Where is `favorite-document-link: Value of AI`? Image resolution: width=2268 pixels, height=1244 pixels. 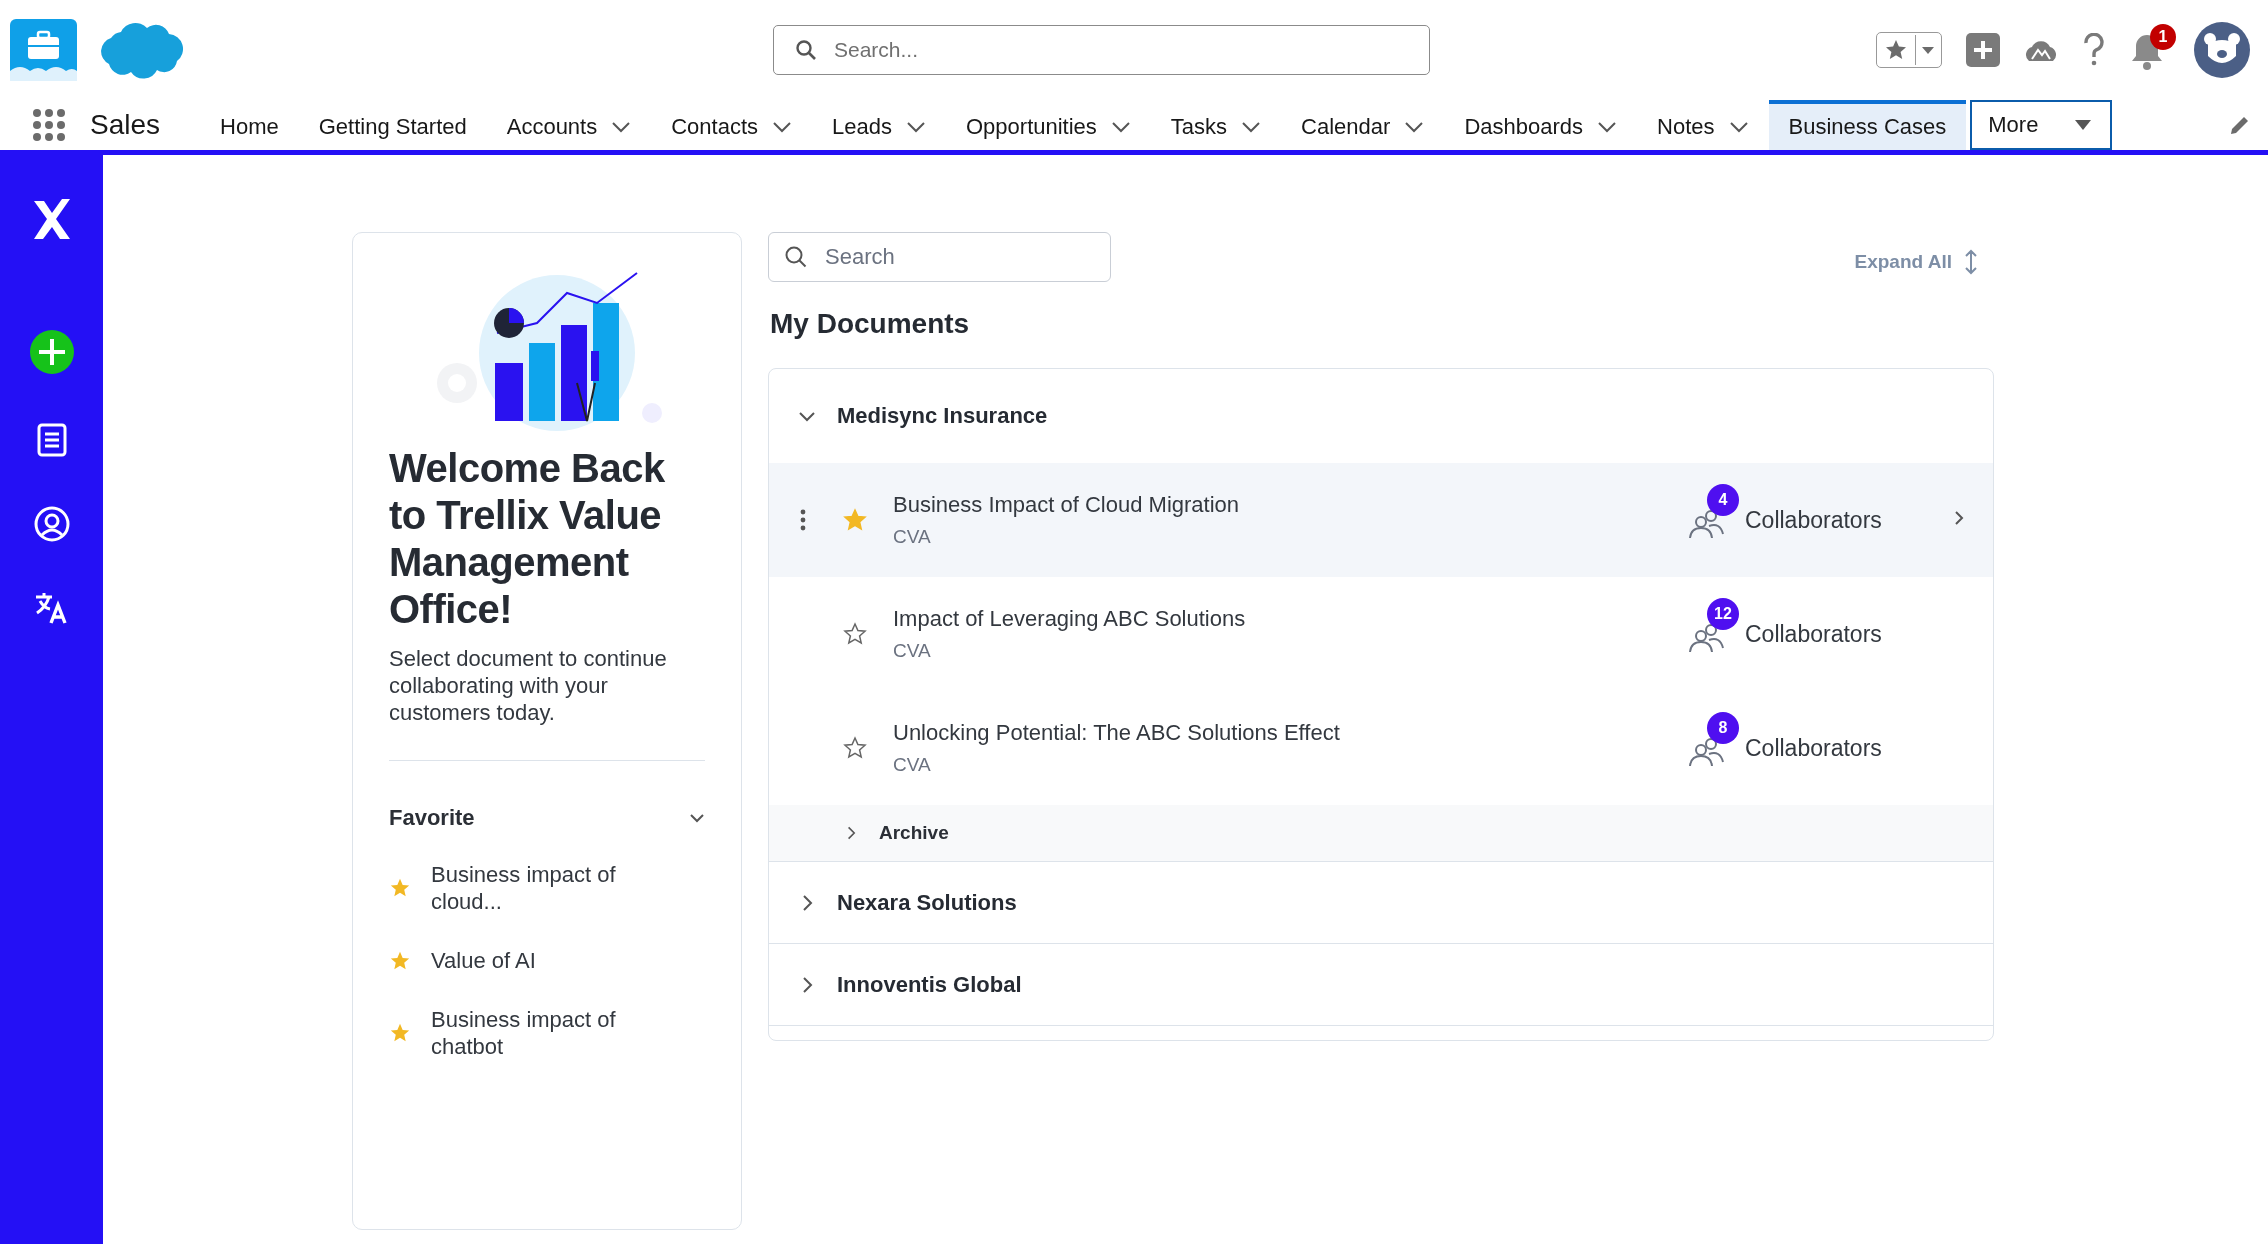
favorite-document-link: Value of AI is located at coordinates (546, 960).